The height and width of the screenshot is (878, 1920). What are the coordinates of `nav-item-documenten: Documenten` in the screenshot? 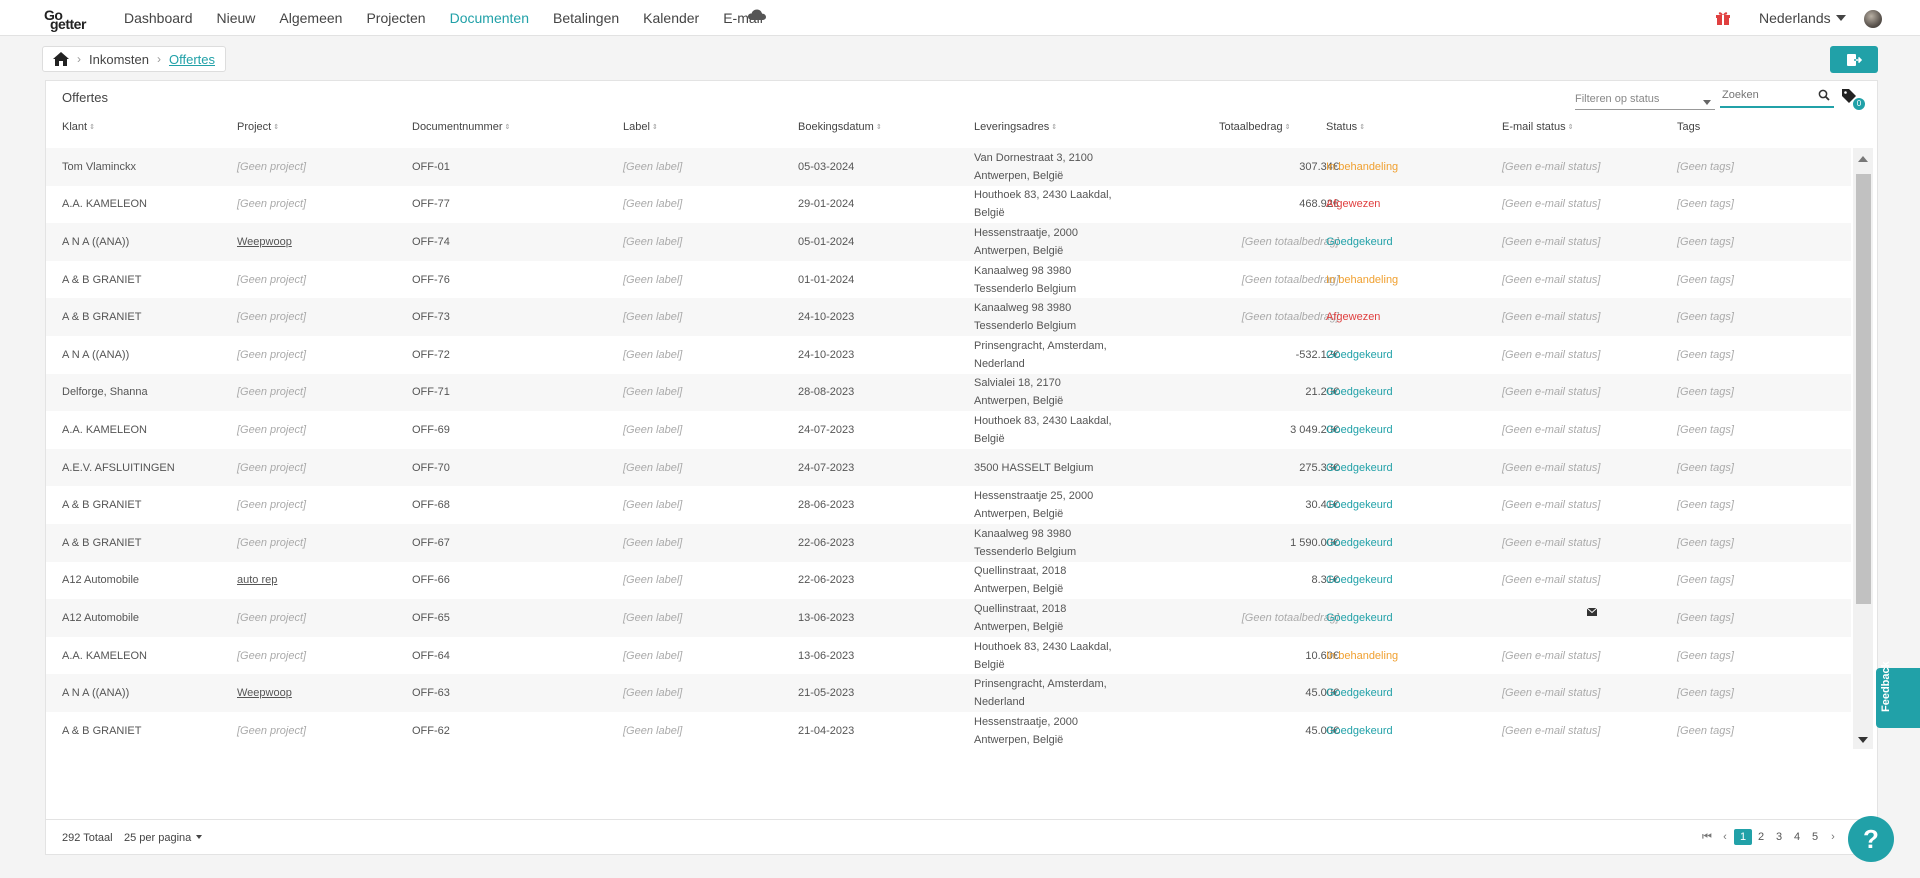 It's located at (489, 18).